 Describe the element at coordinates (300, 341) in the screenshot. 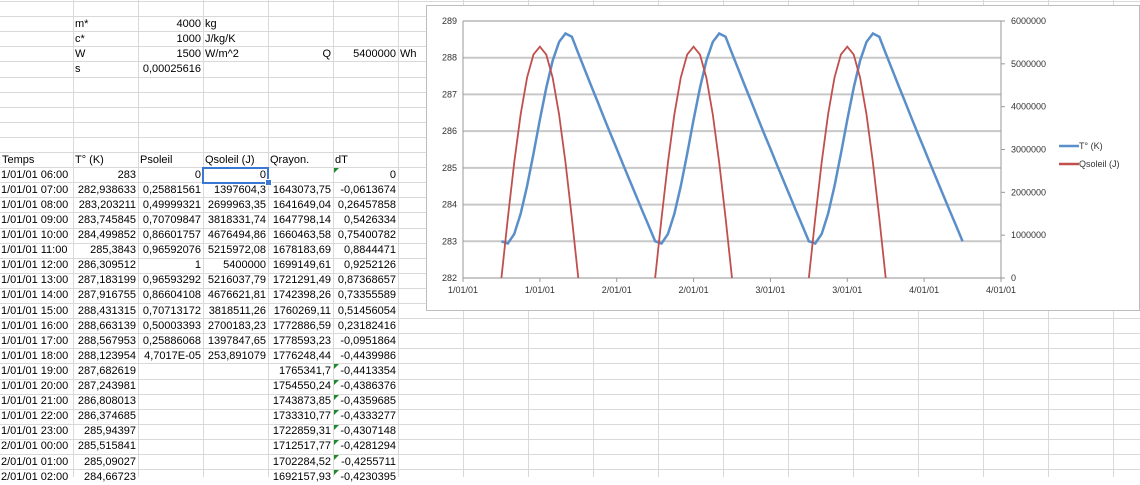

I see `data-cell: 1778593,23` at that location.